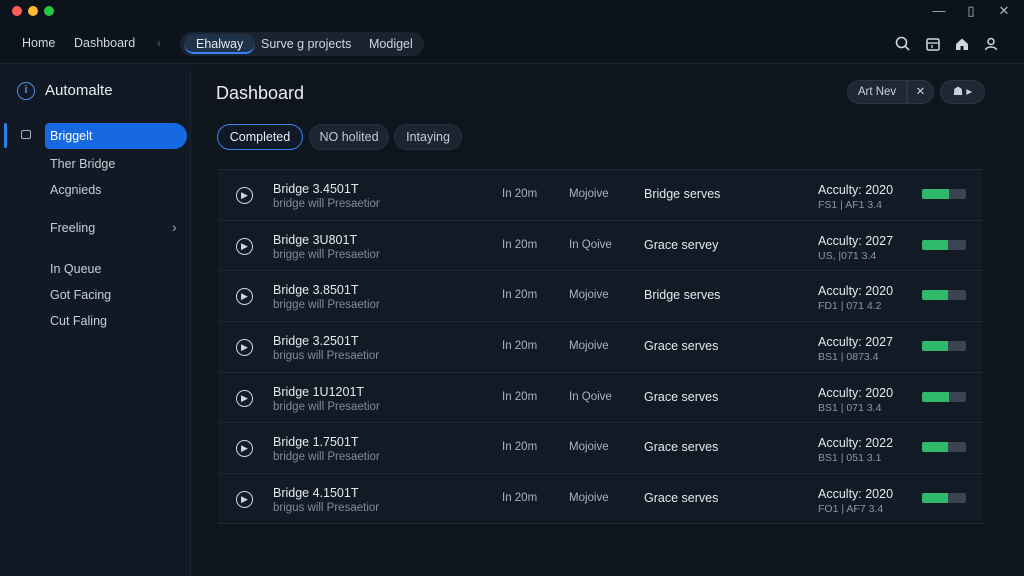 The height and width of the screenshot is (576, 1024). I want to click on art-nev-button: Art Nev, so click(877, 92).